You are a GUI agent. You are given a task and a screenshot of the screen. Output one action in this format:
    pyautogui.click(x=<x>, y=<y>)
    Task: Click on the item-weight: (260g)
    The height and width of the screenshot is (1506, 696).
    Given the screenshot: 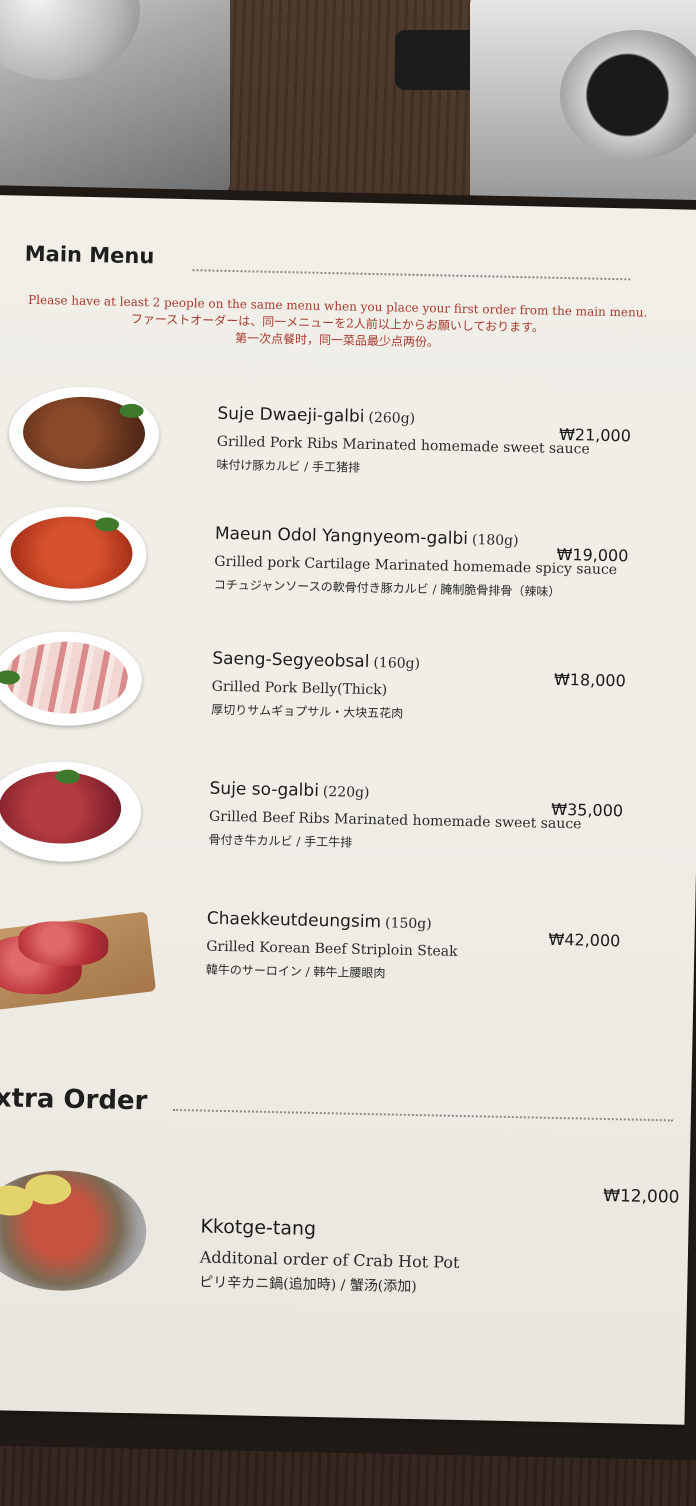 What is the action you would take?
    pyautogui.click(x=392, y=418)
    